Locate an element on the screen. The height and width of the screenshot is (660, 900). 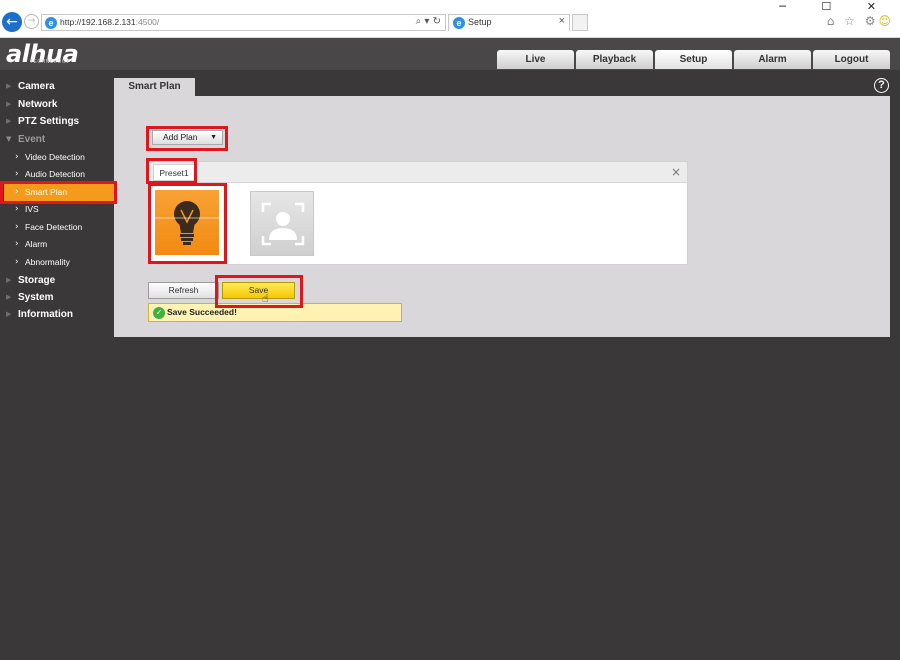
close-tab-icon: × is located at coordinates (562, 21).